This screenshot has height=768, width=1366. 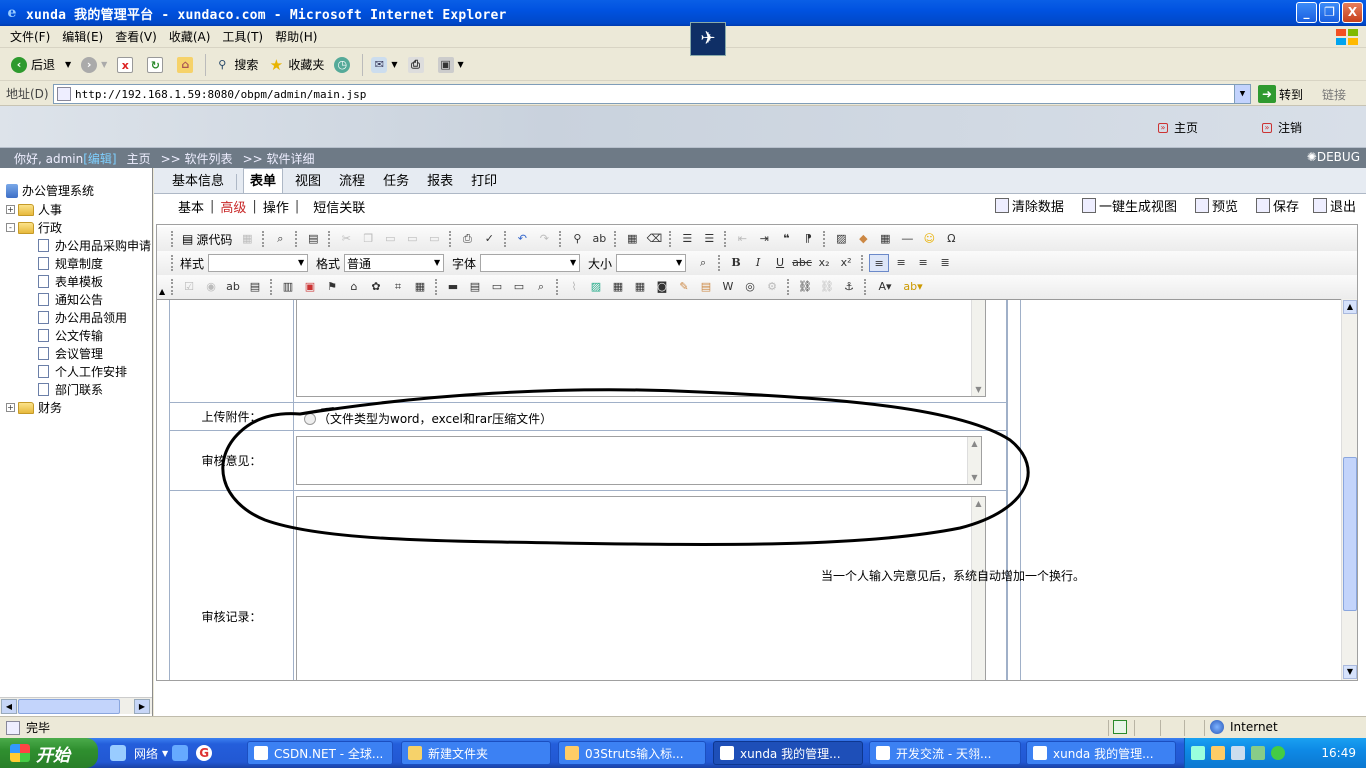 What do you see at coordinates (1178, 127) in the screenshot?
I see `header-home-link: » 主页` at bounding box center [1178, 127].